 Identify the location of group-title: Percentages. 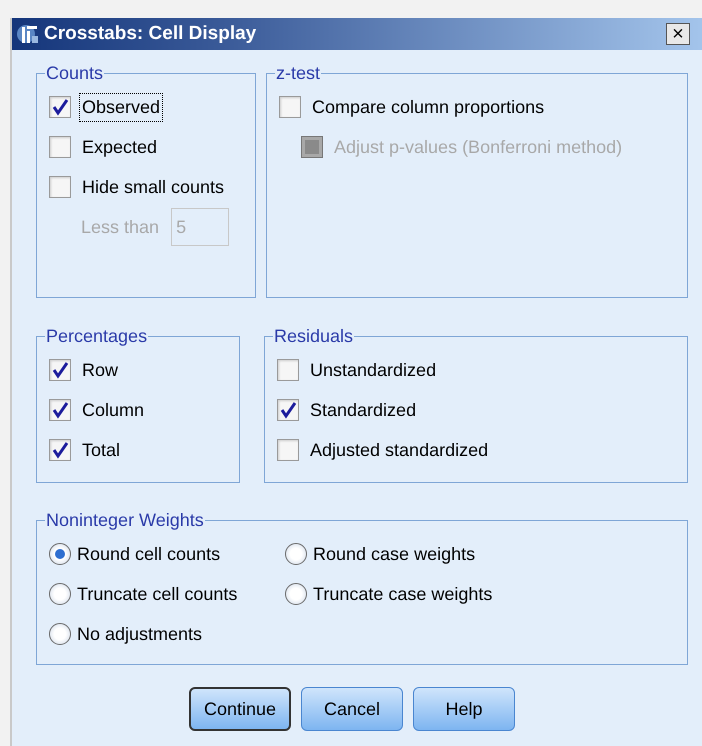
(96, 336).